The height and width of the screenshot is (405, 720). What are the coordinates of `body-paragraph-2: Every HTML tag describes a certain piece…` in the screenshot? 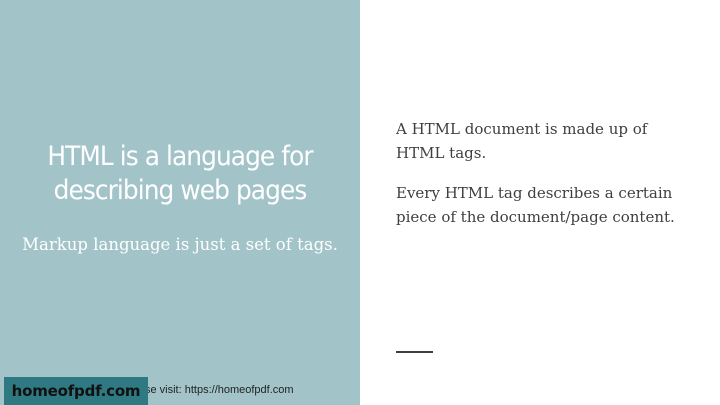 It's located at (535, 205).